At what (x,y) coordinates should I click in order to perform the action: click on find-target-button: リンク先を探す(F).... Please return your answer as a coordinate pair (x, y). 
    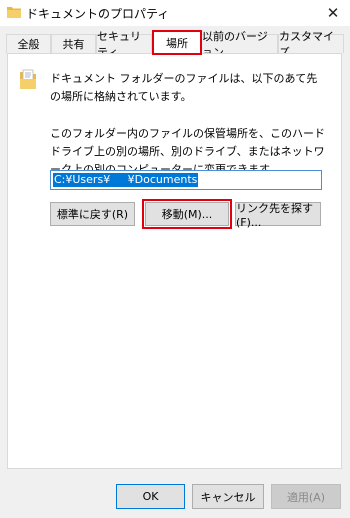
    Looking at the image, I should click on (278, 215).